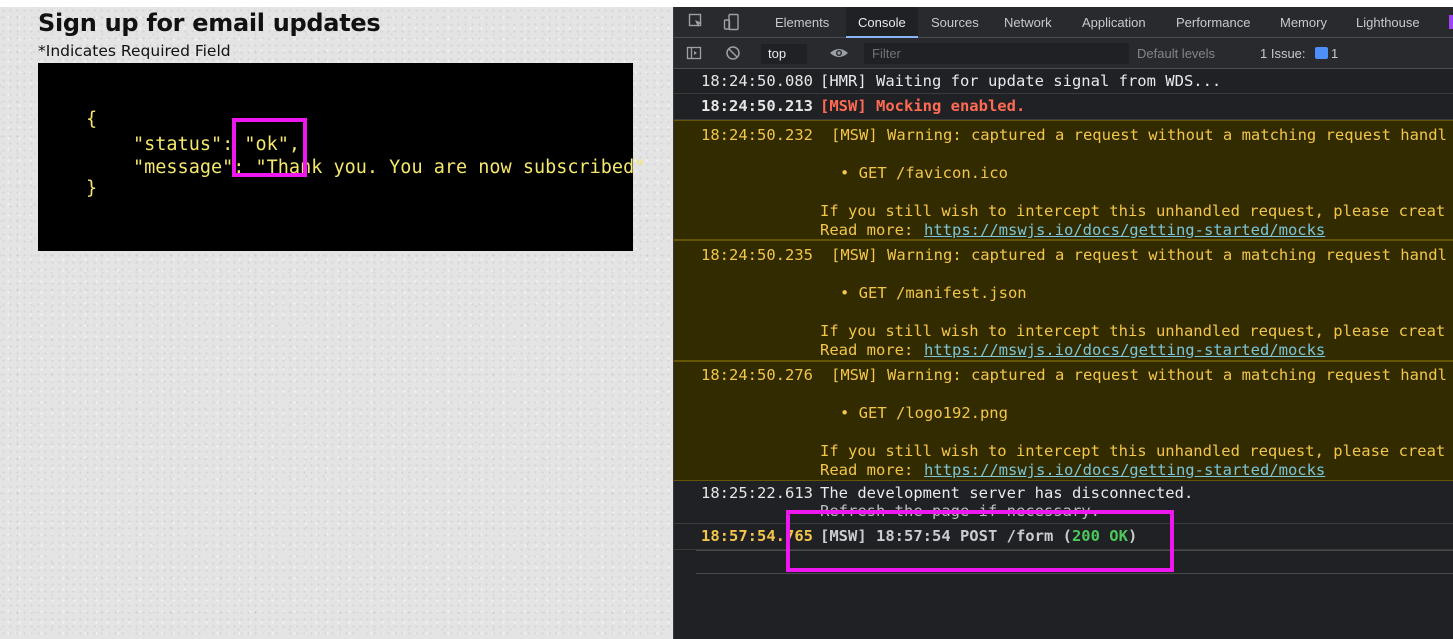 Image resolution: width=1453 pixels, height=639 pixels. Describe the element at coordinates (960, 511) in the screenshot. I see `message-text-secondary: Refresh the page if necessary.` at that location.